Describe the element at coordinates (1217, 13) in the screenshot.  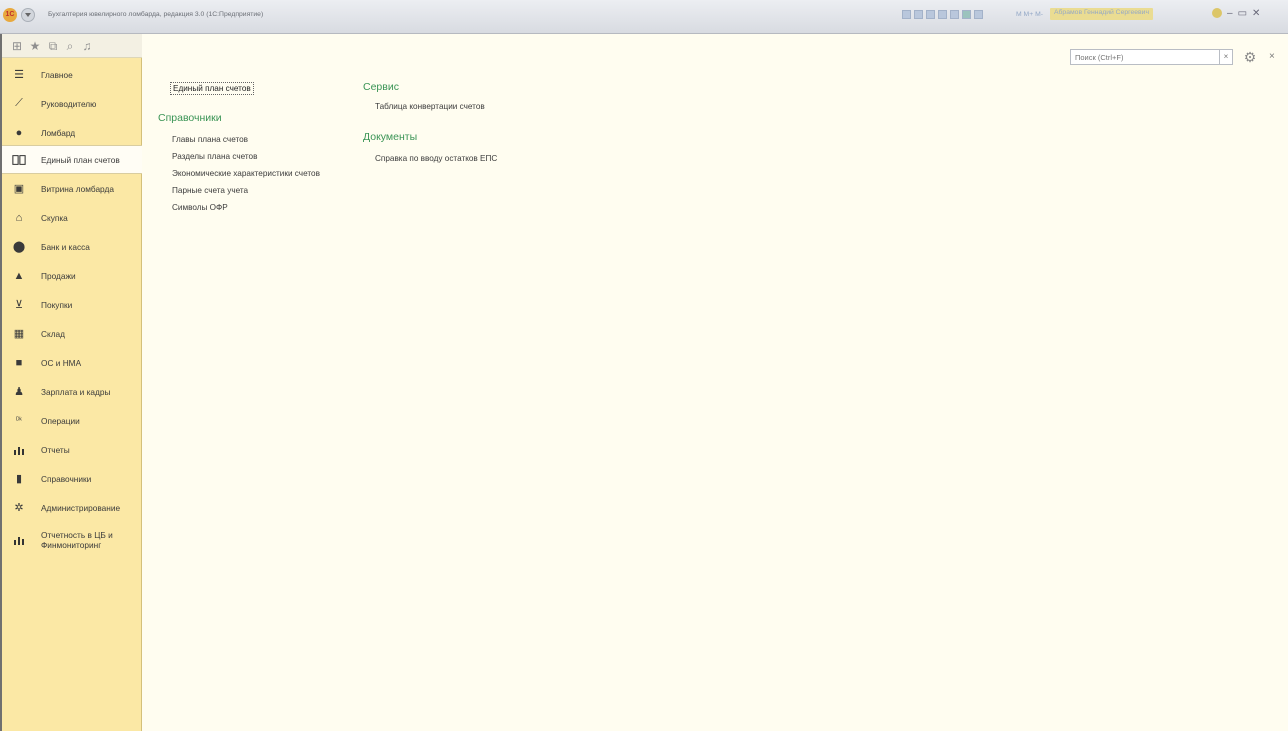
I see `info-icon` at that location.